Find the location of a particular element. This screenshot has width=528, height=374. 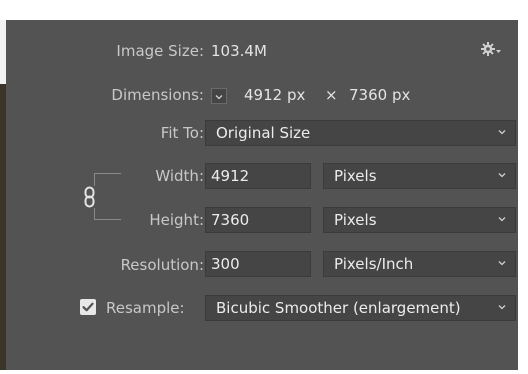

chain-link-icon is located at coordinates (90, 197).